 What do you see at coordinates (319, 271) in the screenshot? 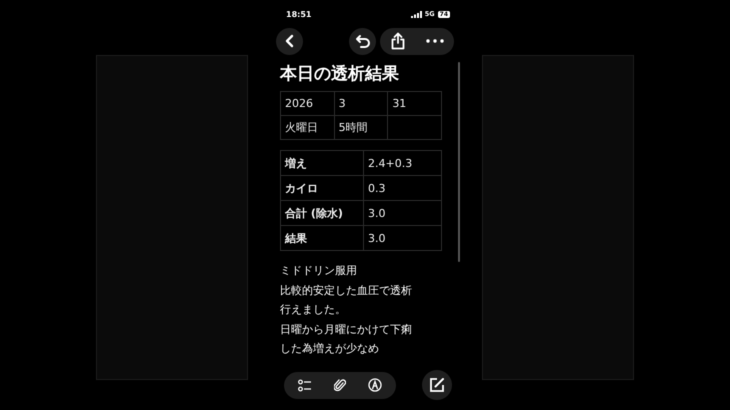
I see `note-line: ミドドリン服用` at bounding box center [319, 271].